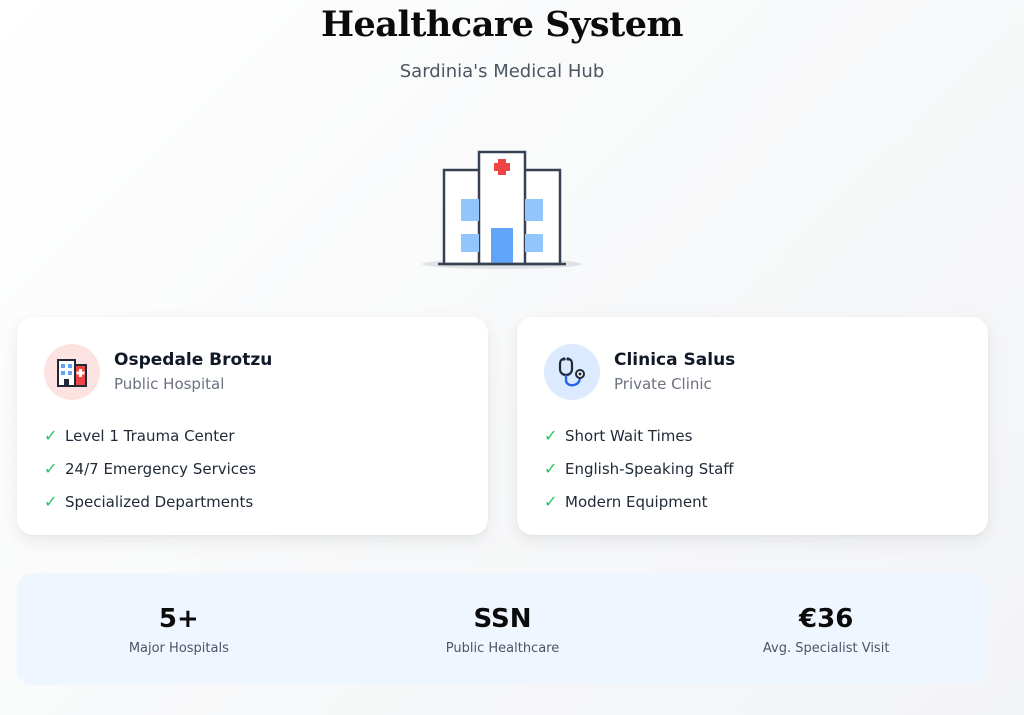 This screenshot has height=715, width=1024. What do you see at coordinates (502, 648) in the screenshot?
I see `stat-label: Public Healthcare` at bounding box center [502, 648].